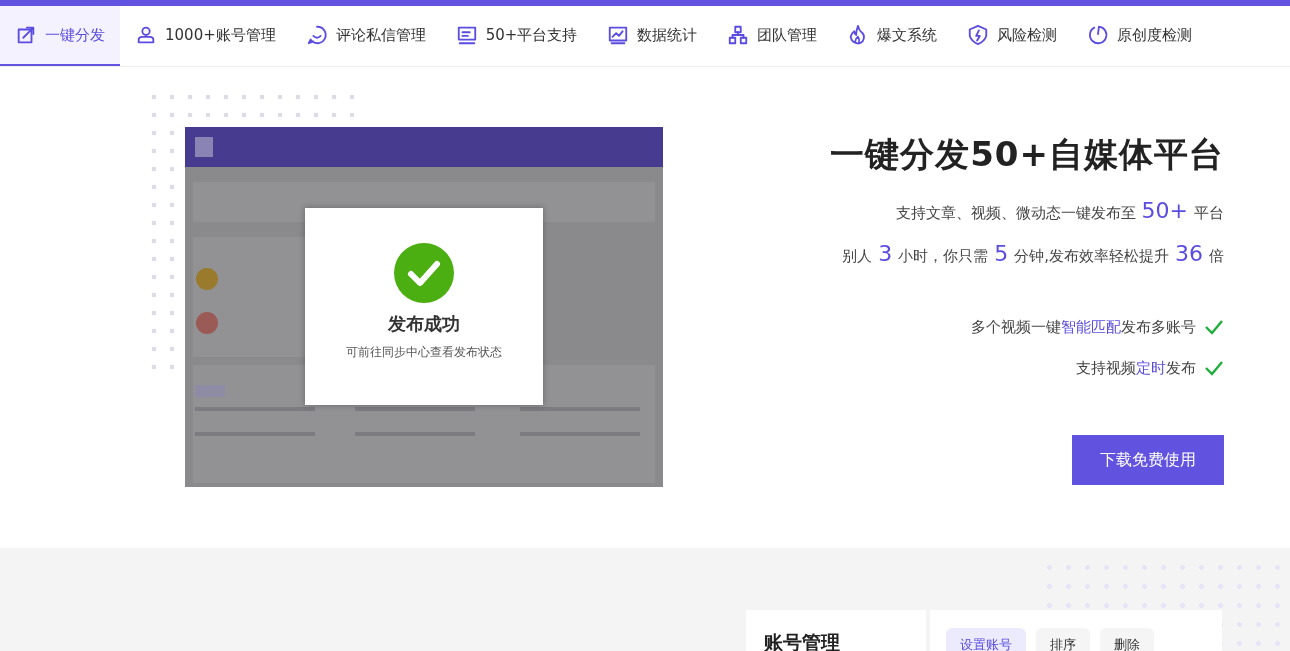 The height and width of the screenshot is (651, 1290). What do you see at coordinates (1091, 256) in the screenshot?
I see `tagline-text: 分钟,发布效率轻松提升` at bounding box center [1091, 256].